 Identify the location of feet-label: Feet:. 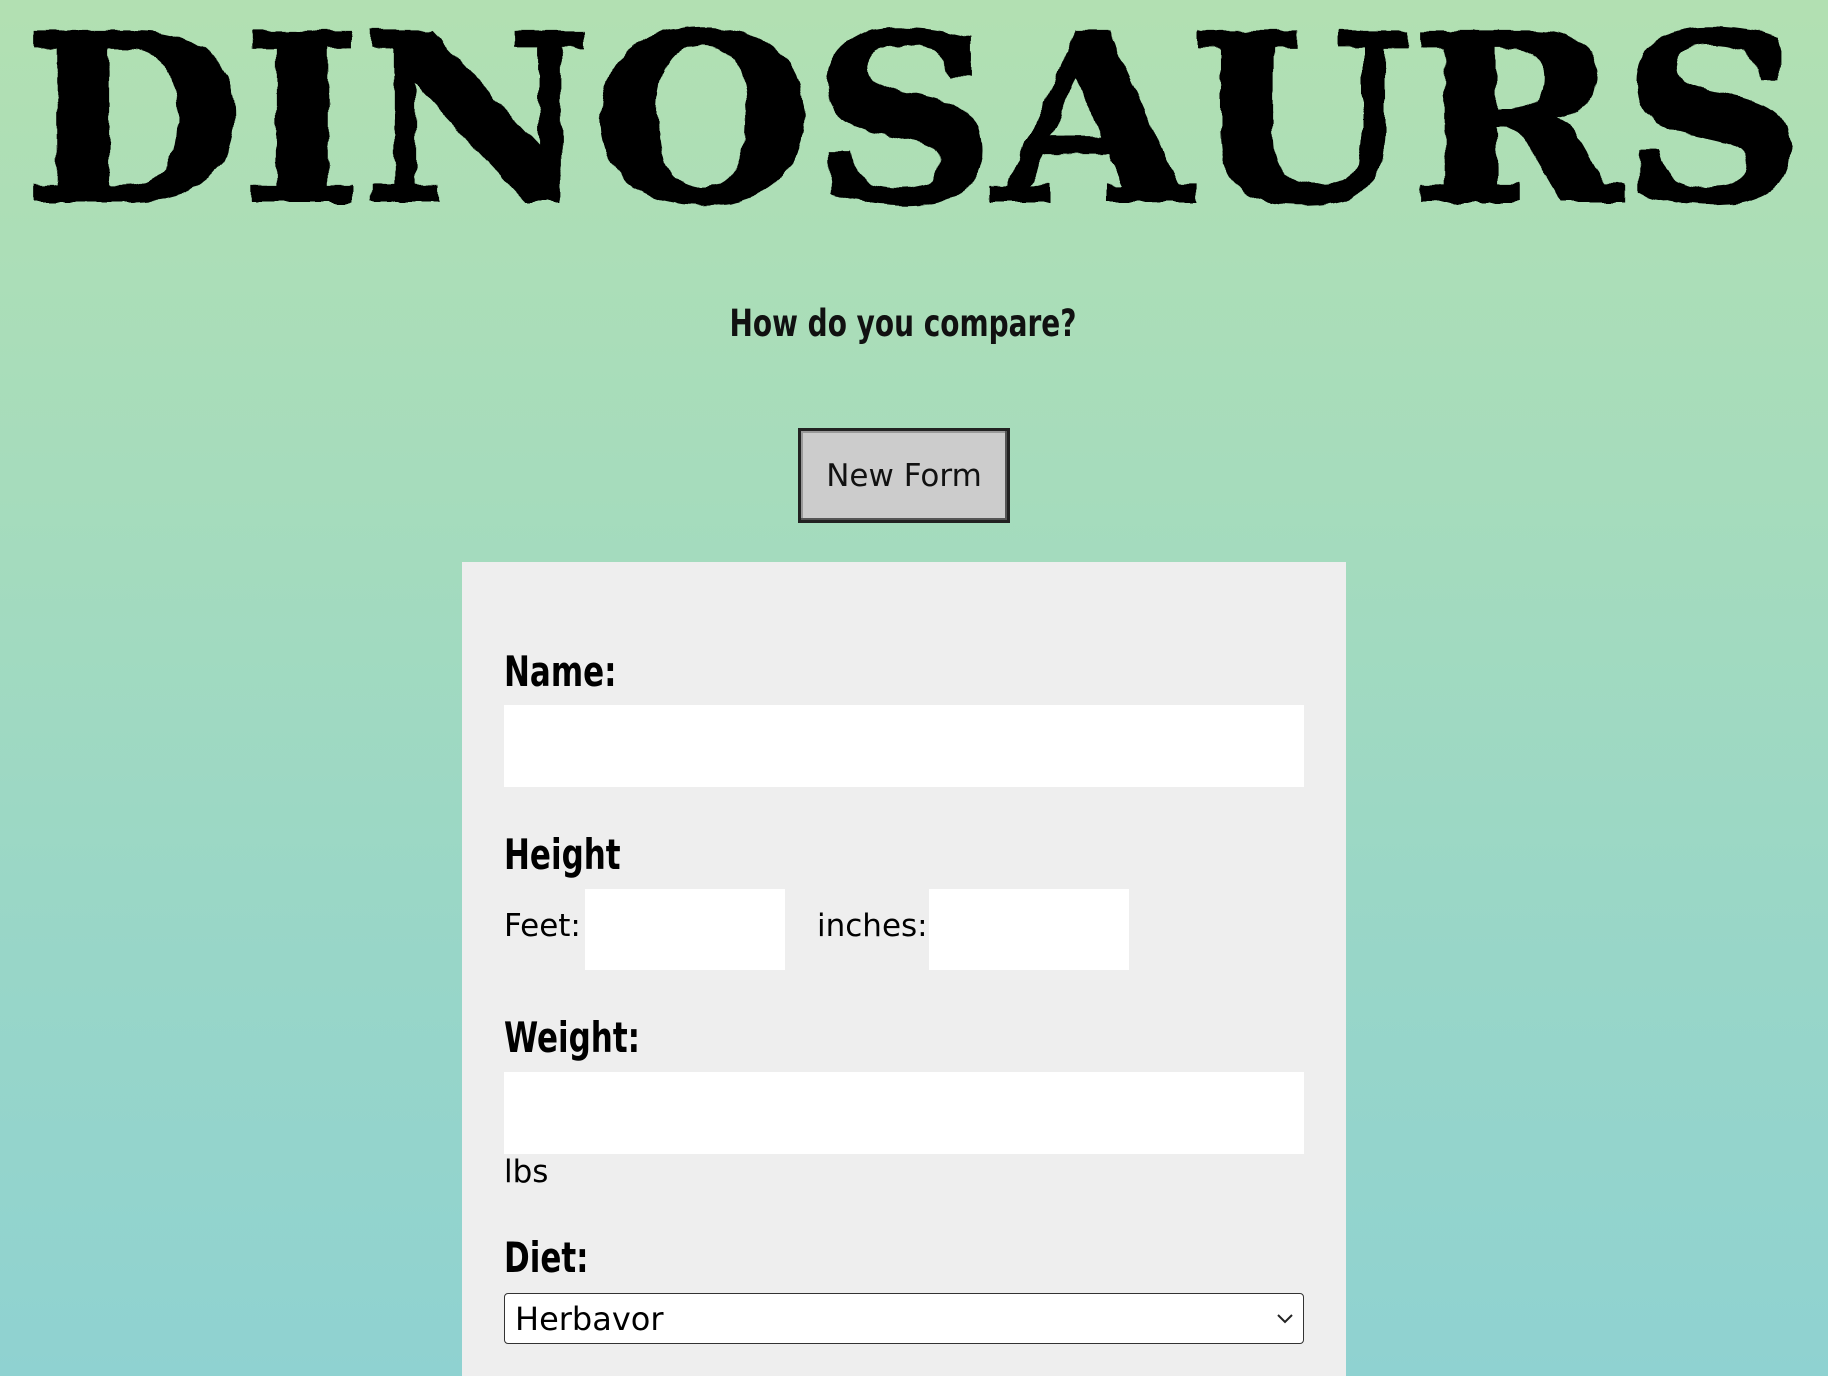
(542, 926).